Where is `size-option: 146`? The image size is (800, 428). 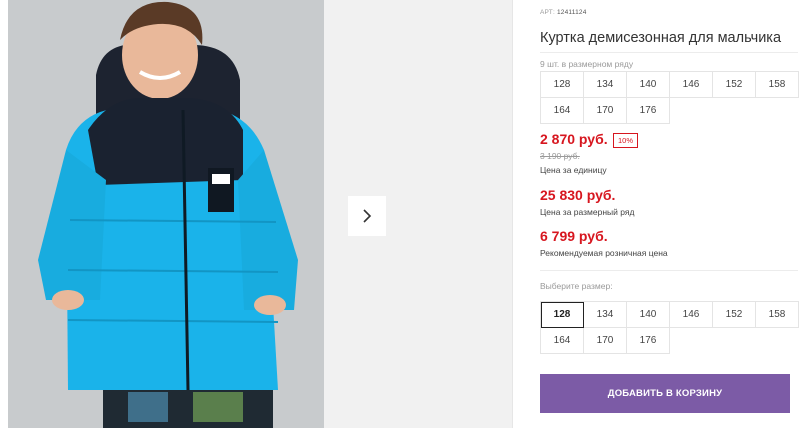
size-option: 146 is located at coordinates (691, 315).